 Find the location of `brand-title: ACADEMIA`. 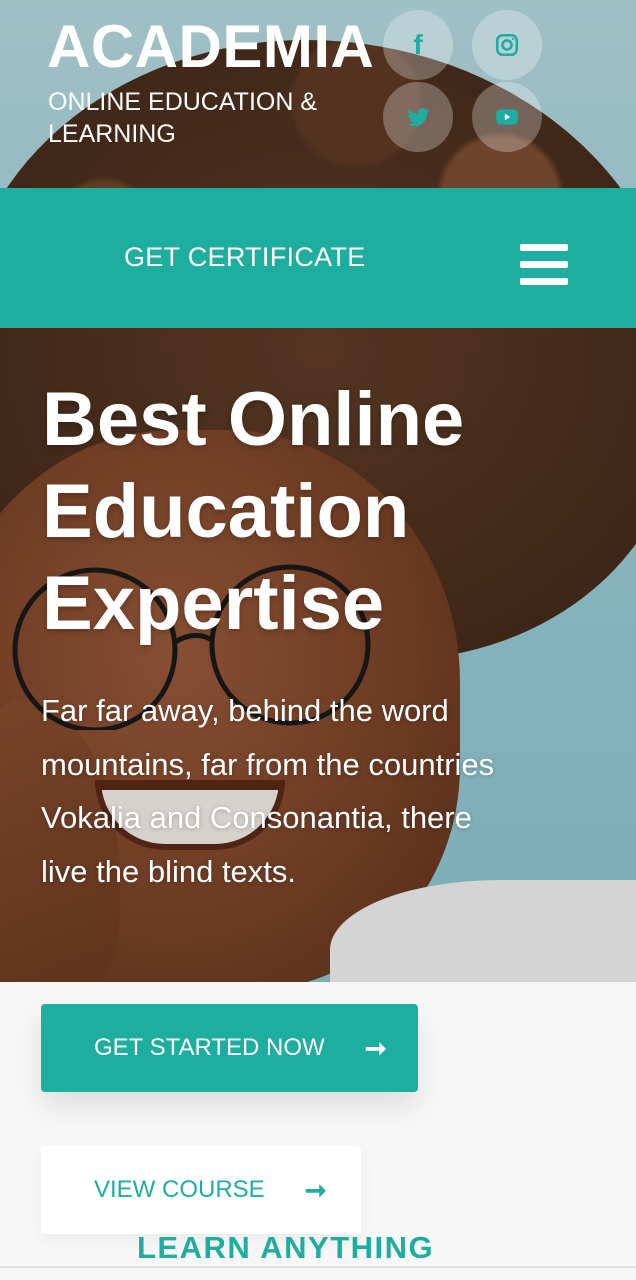

brand-title: ACADEMIA is located at coordinates (210, 47).